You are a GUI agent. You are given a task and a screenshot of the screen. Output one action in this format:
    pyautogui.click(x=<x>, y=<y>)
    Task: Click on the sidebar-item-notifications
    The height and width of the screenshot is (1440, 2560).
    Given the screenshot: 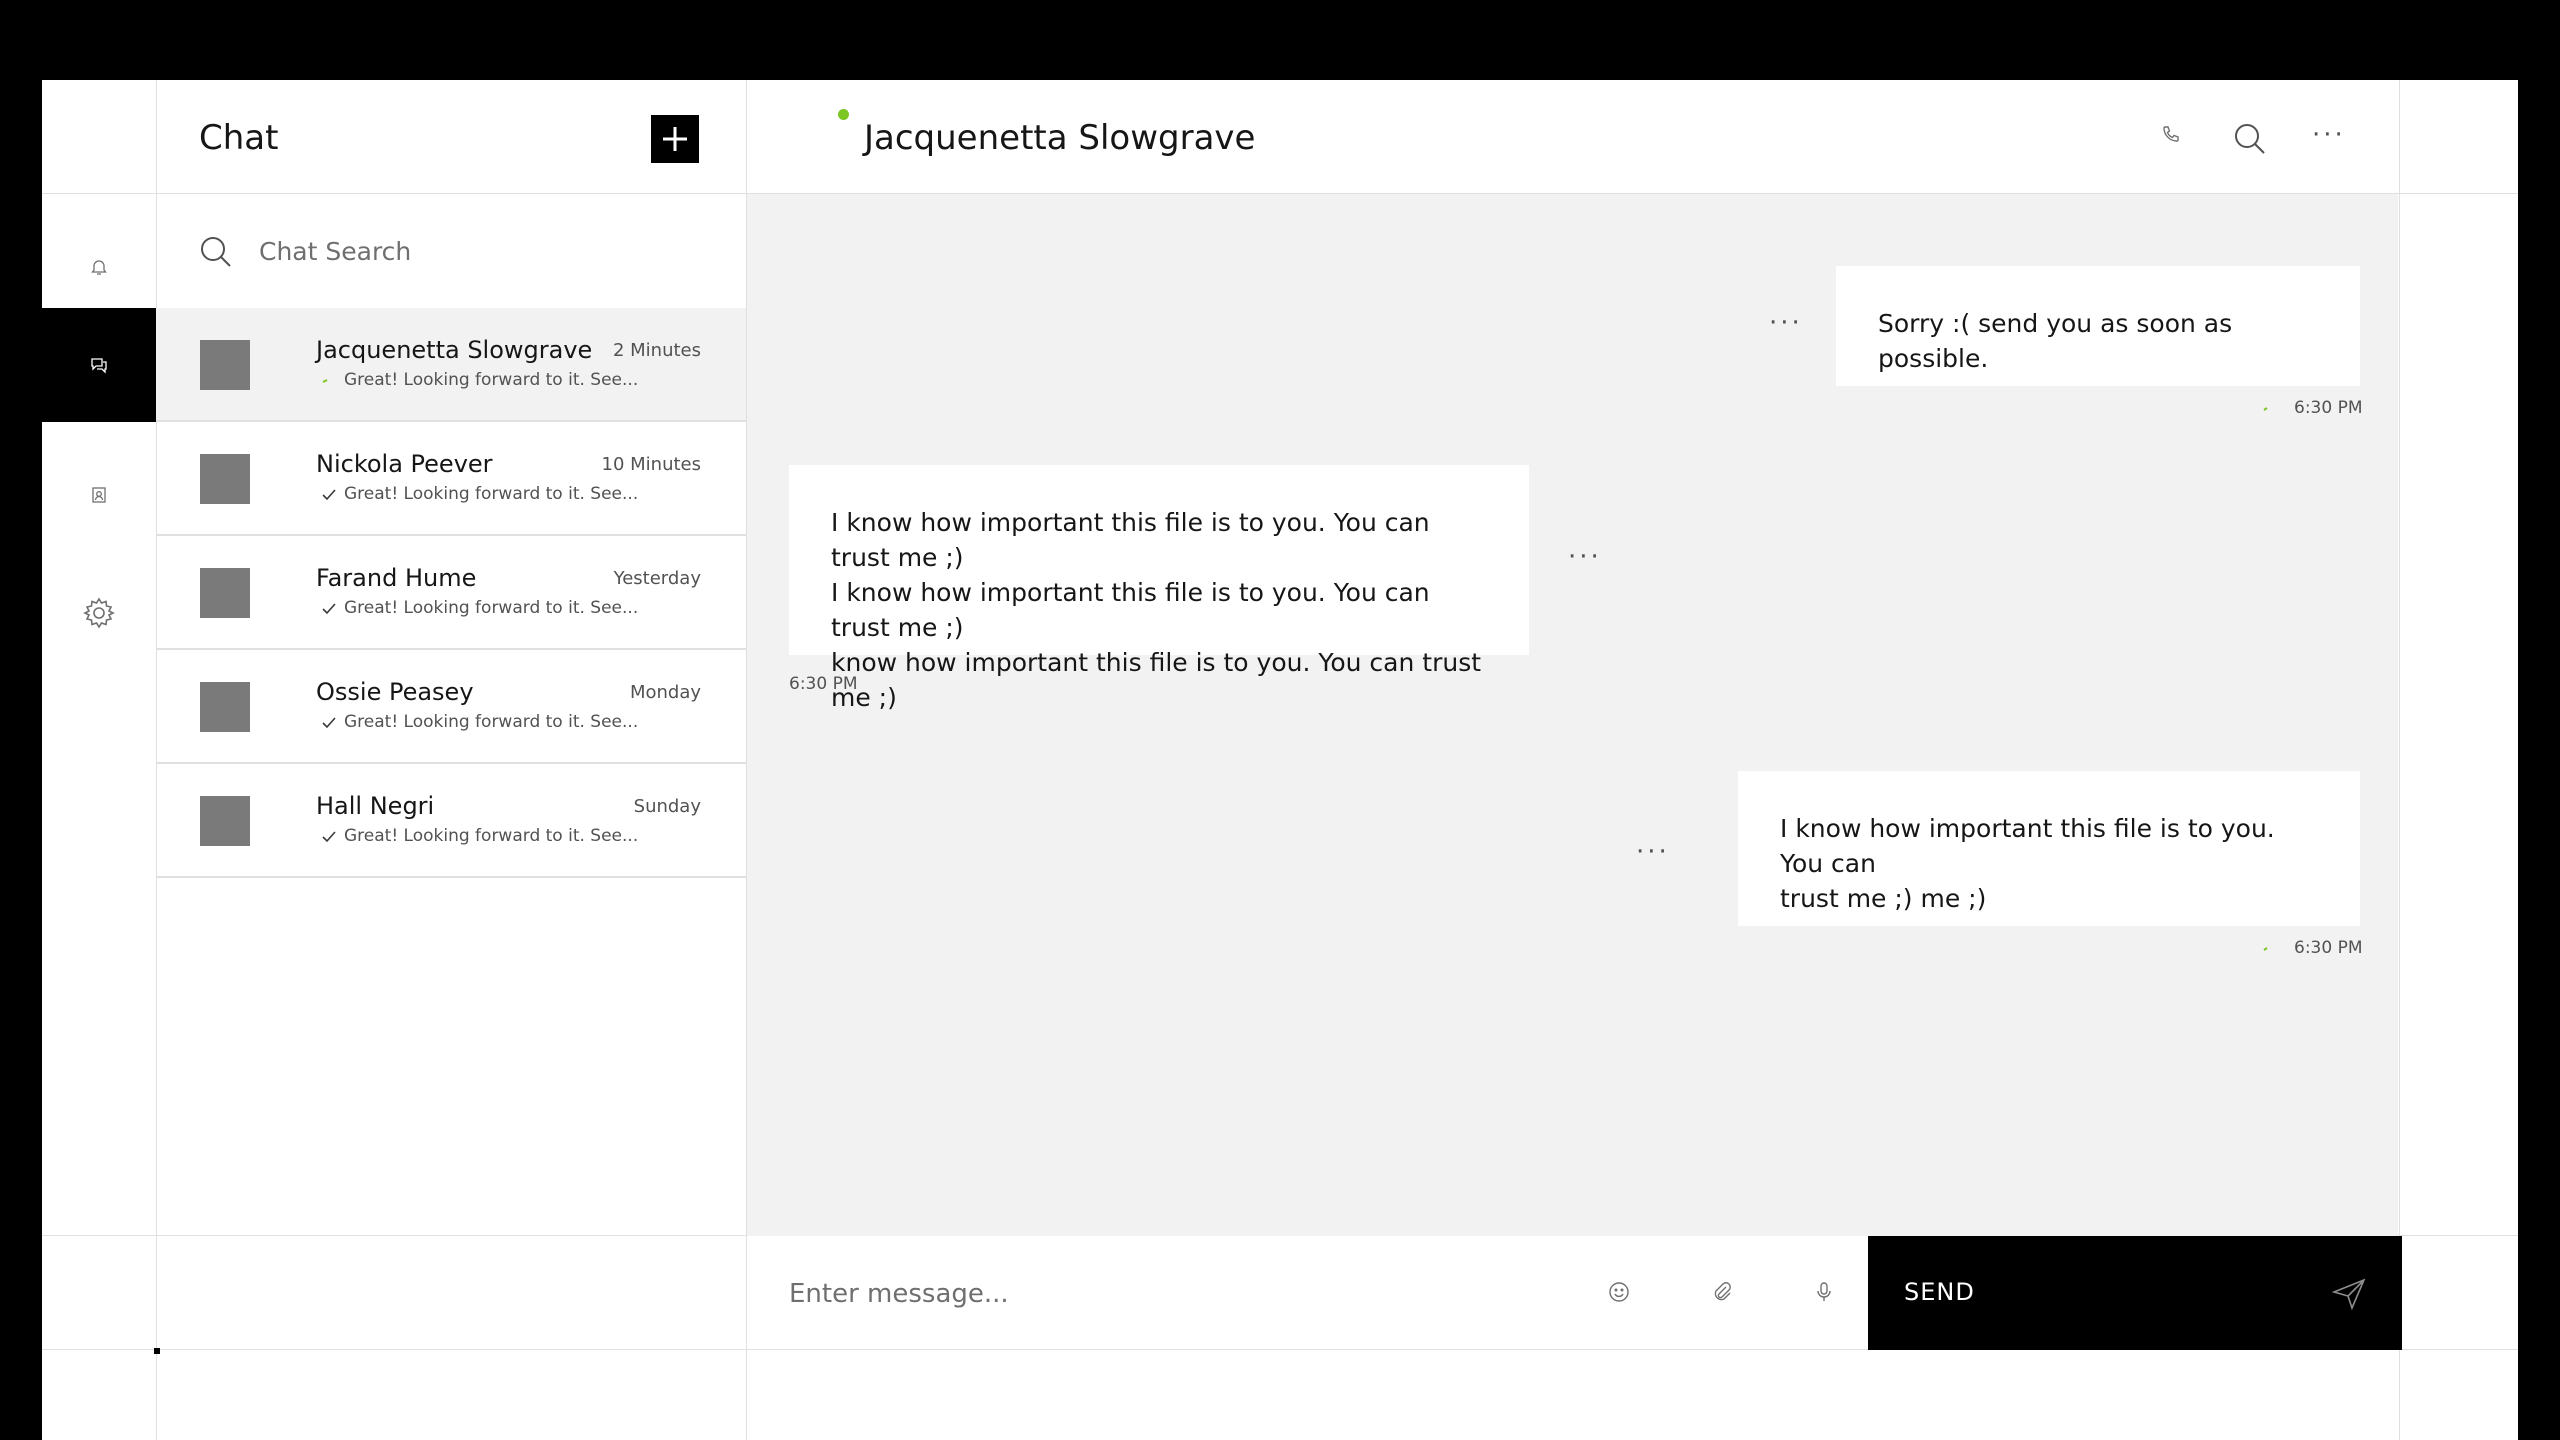 What is the action you would take?
    pyautogui.click(x=99, y=267)
    